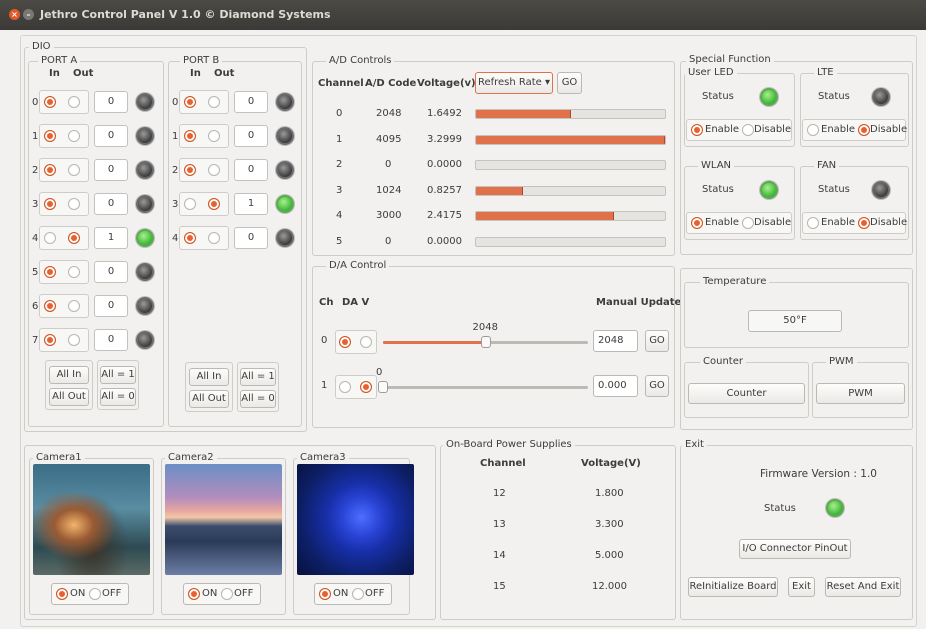 This screenshot has height=629, width=926. I want to click on exit-status-led, so click(835, 508).